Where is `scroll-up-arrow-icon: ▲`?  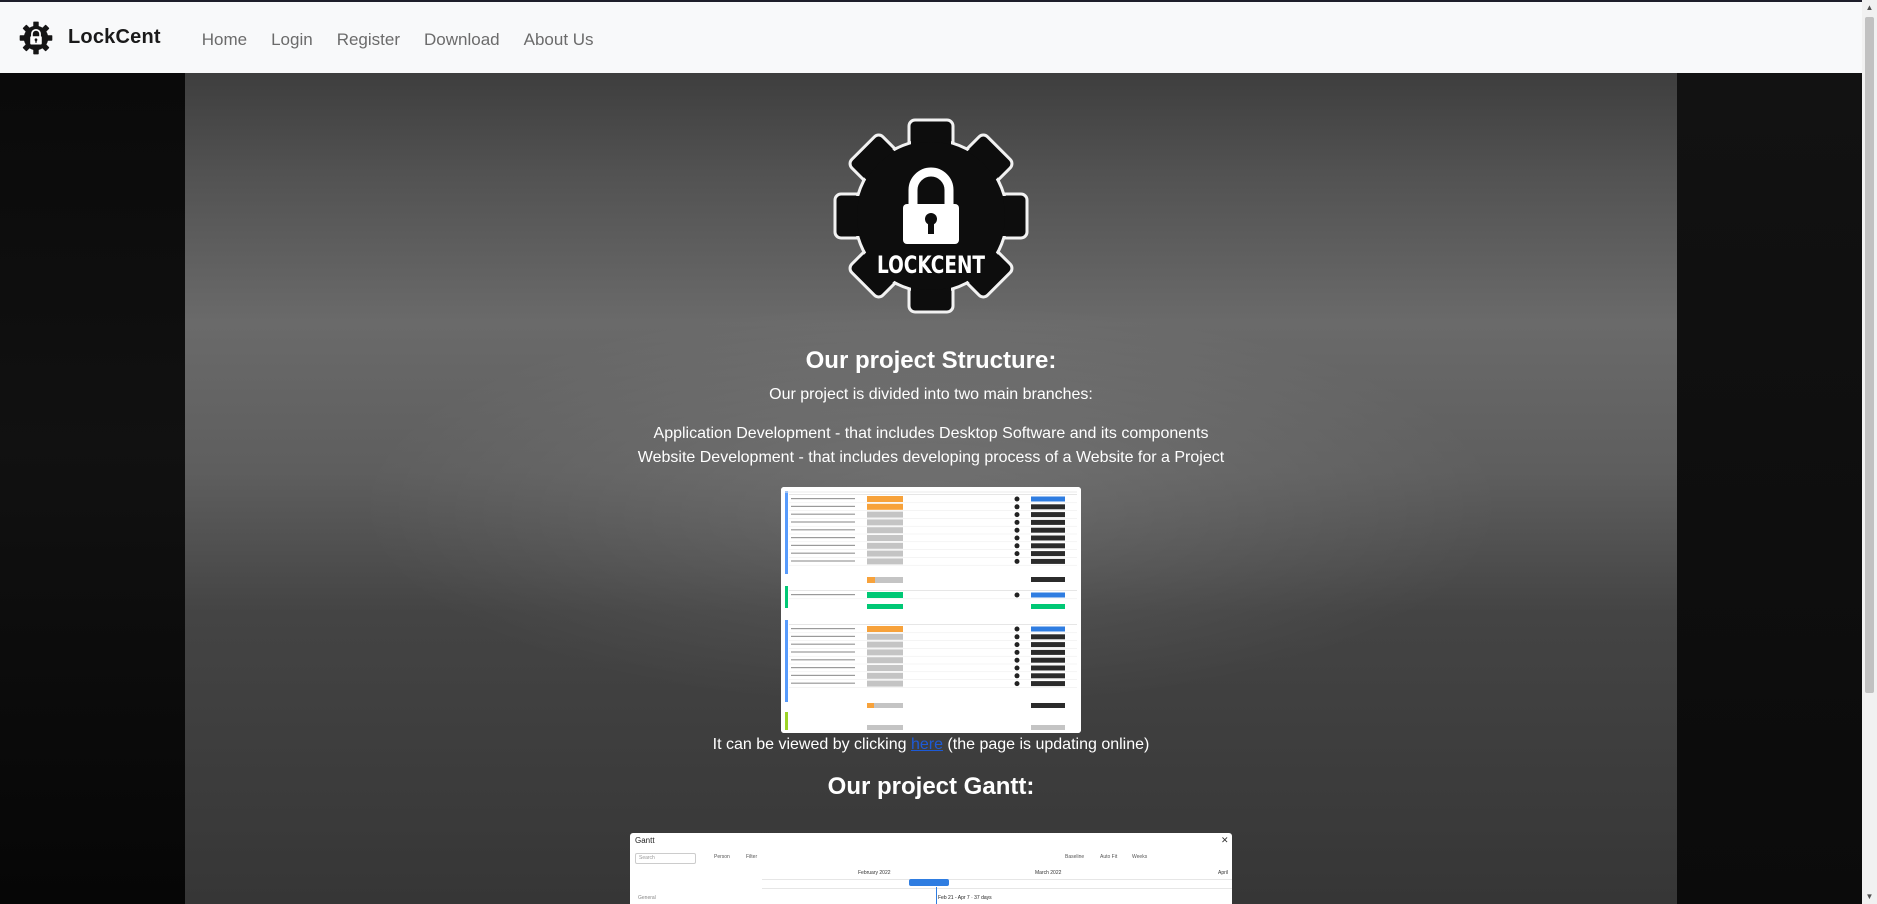
scroll-up-arrow-icon: ▲ is located at coordinates (1869, 7).